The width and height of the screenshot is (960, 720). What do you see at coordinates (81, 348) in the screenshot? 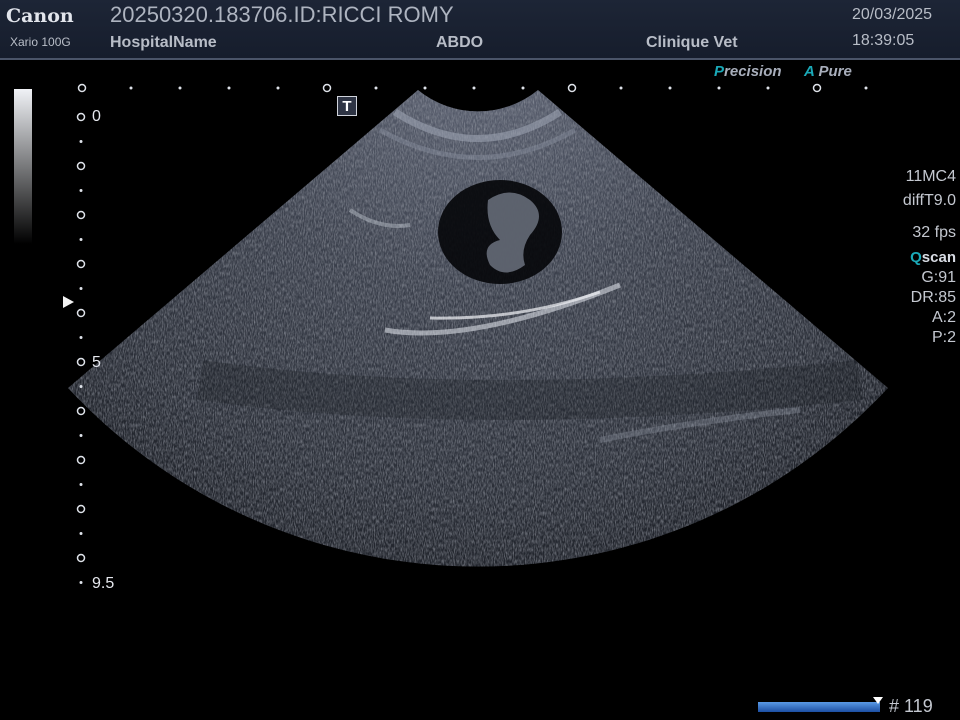
I see `depth-scale` at bounding box center [81, 348].